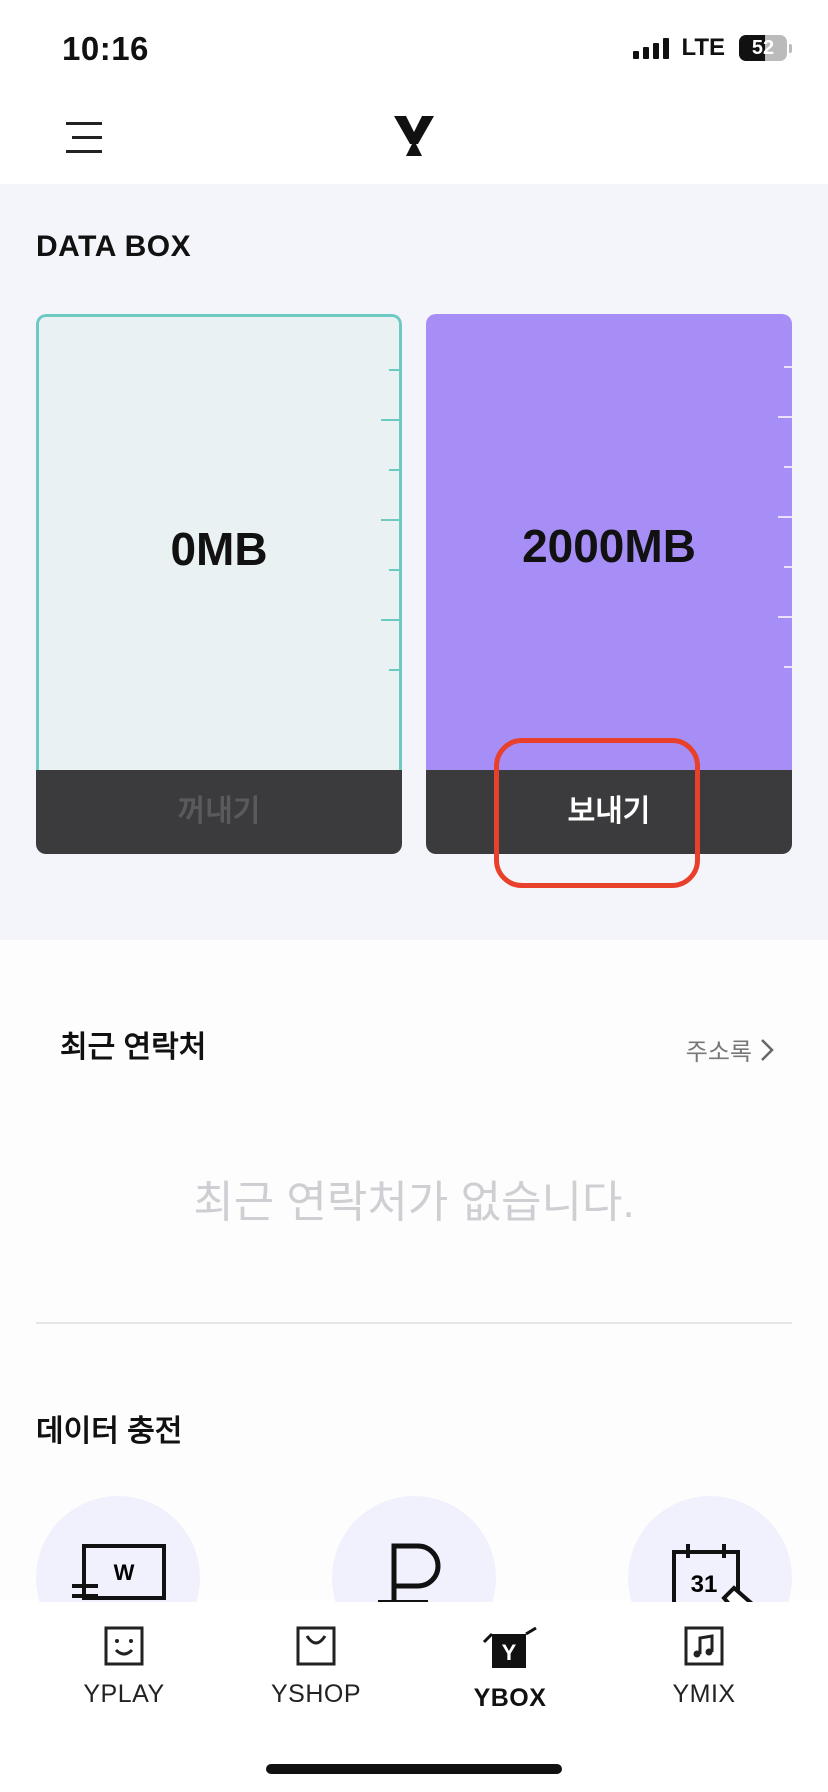  Describe the element at coordinates (414, 45) in the screenshot. I see `status-bar: 10:16 LTE 52` at that location.